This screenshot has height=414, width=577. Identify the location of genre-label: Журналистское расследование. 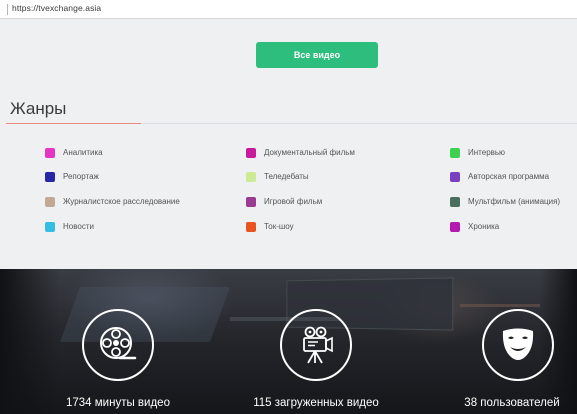
(121, 201).